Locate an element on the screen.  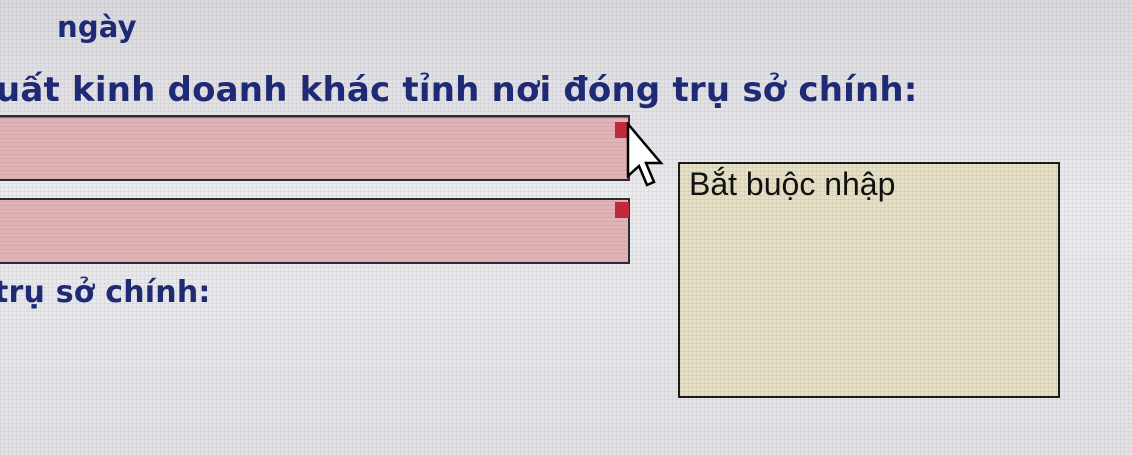
main-office-label: trụ sở chính: is located at coordinates (105, 292).